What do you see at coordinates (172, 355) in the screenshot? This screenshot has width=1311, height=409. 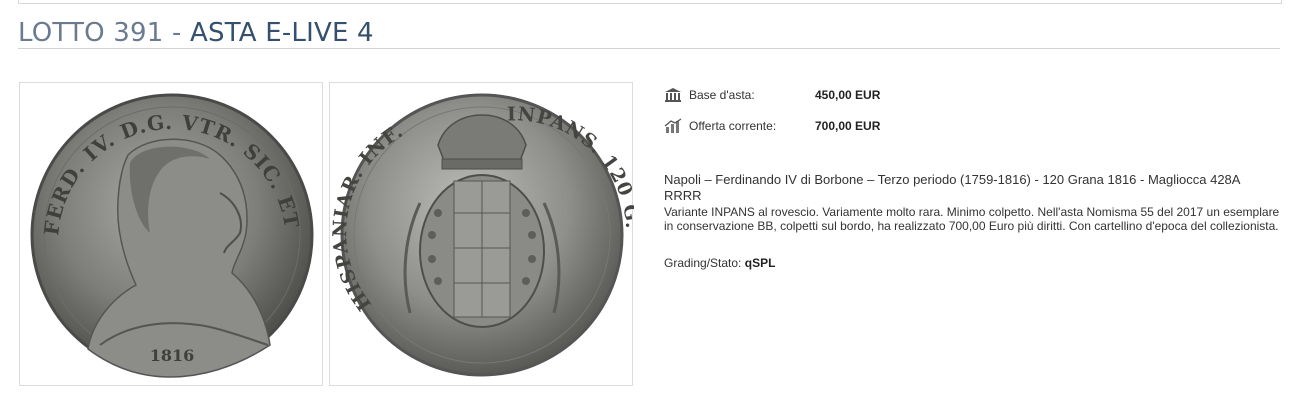 I see `coin-date: 1816` at bounding box center [172, 355].